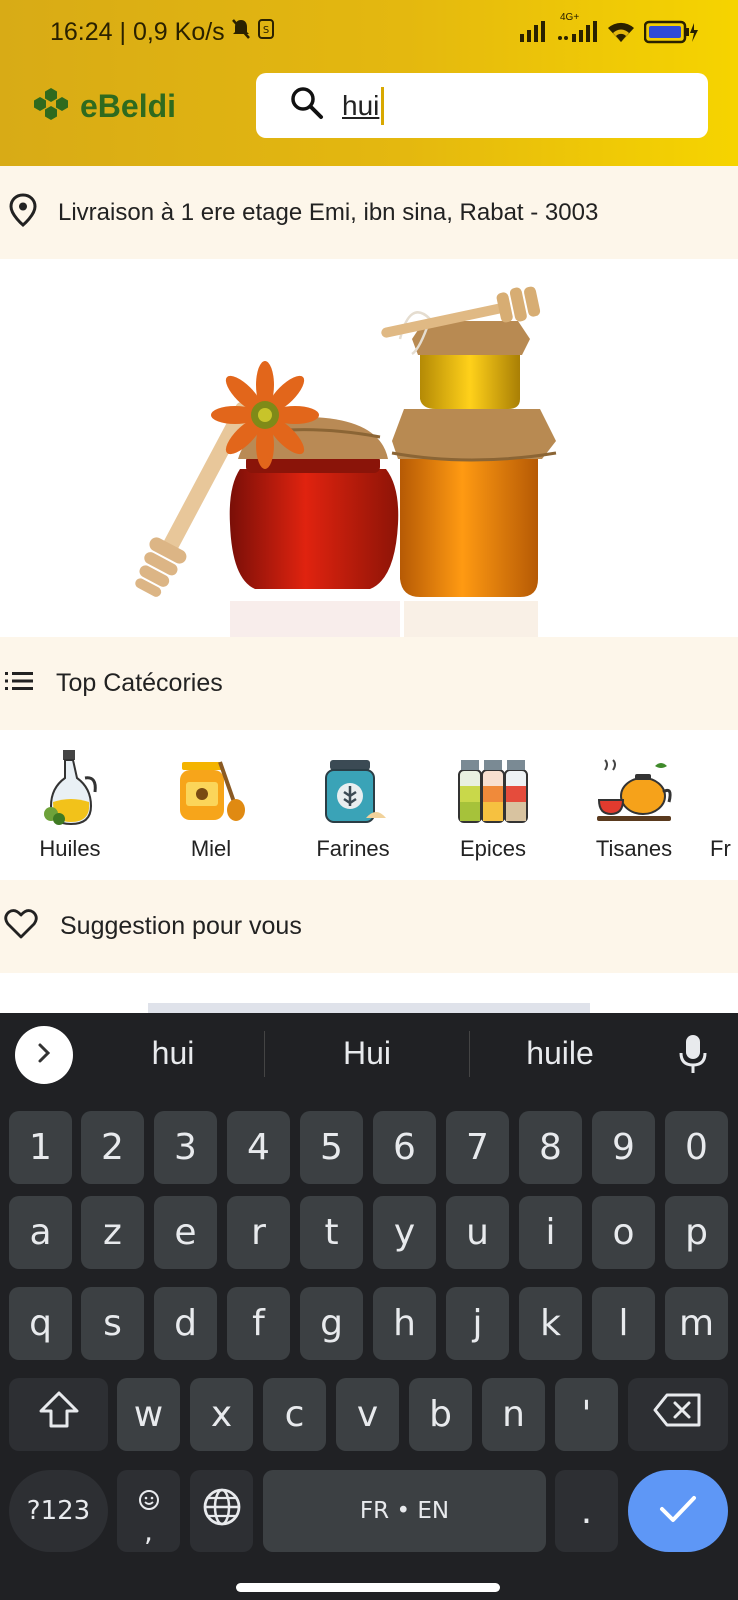 The image size is (738, 1600). Describe the element at coordinates (623, 1232) in the screenshot. I see `key-o: o` at that location.